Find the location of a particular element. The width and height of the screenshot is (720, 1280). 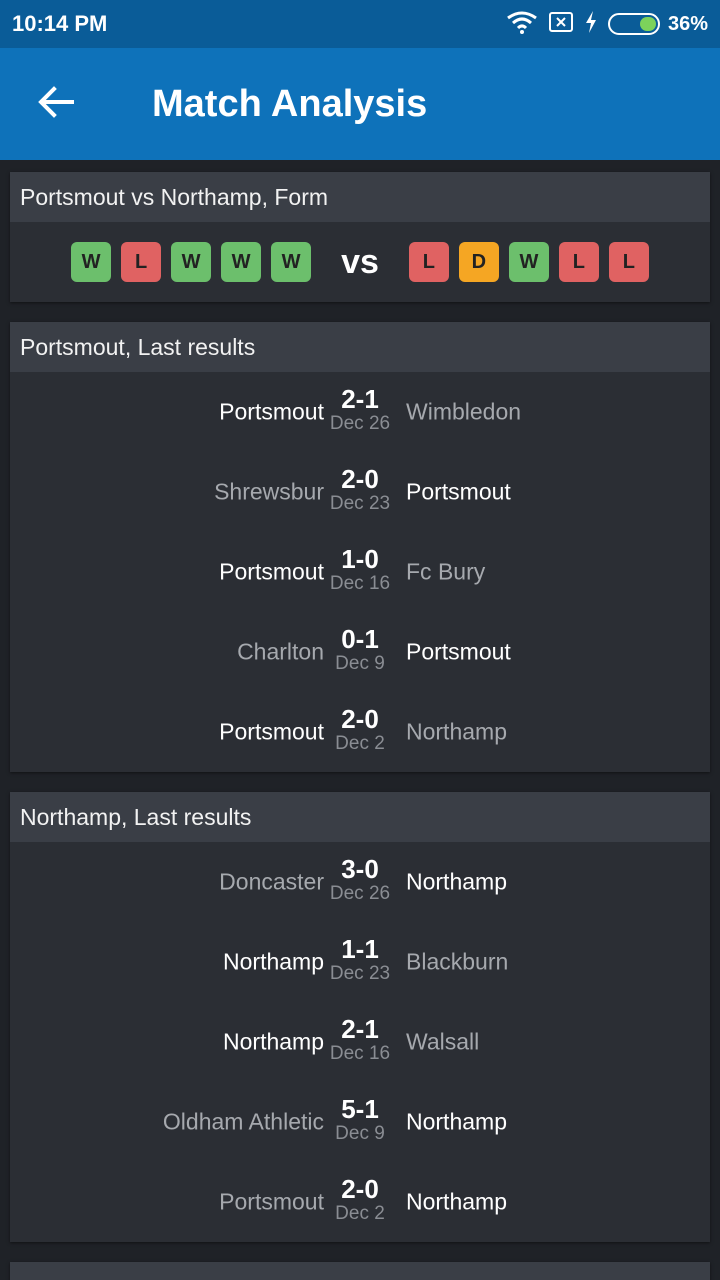

away-team: Blackburn is located at coordinates (457, 961).